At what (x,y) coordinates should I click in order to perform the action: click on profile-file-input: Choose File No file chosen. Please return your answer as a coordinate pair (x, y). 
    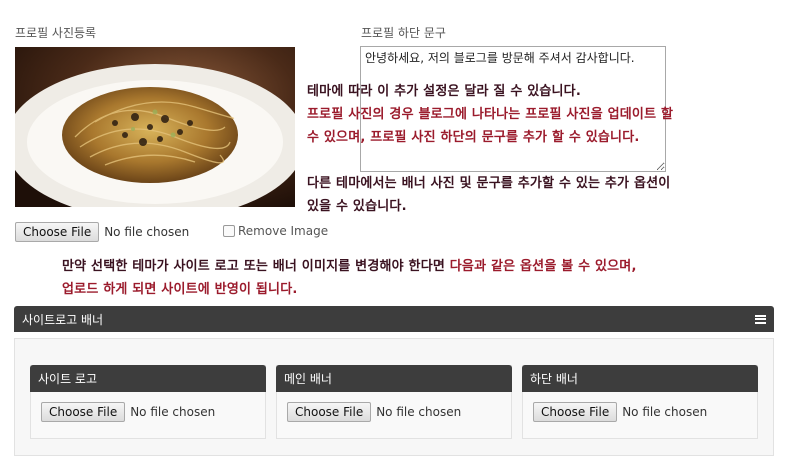
    Looking at the image, I should click on (102, 232).